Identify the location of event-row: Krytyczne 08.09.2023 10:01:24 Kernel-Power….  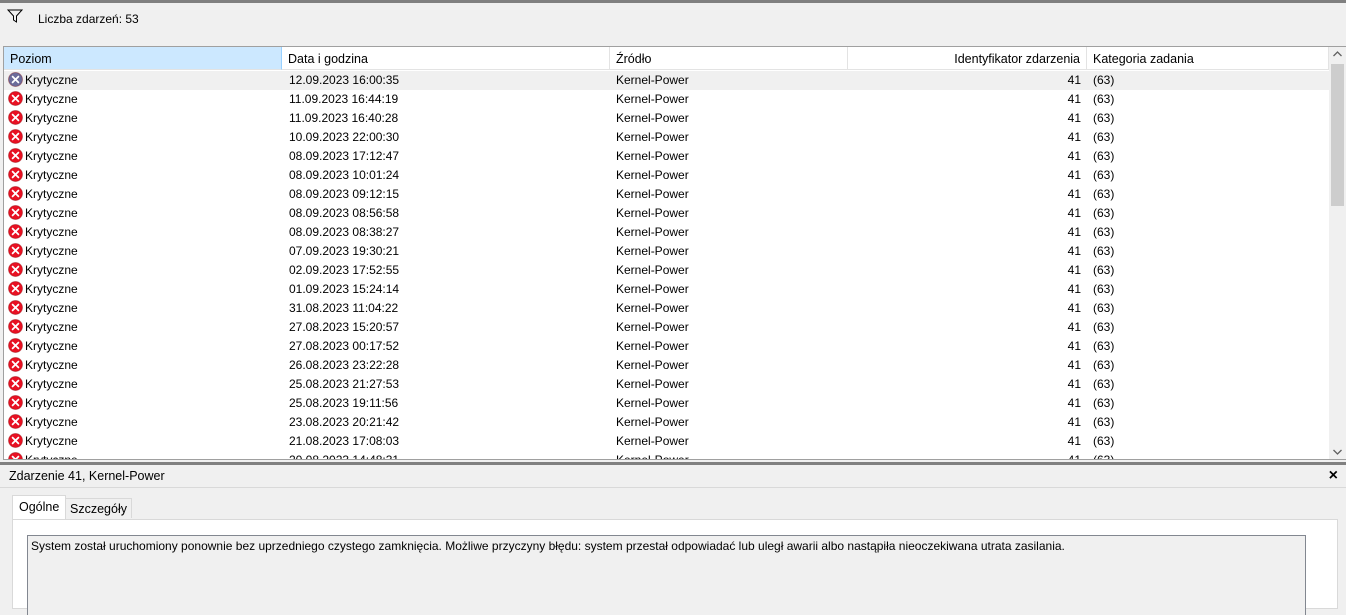
(666, 175).